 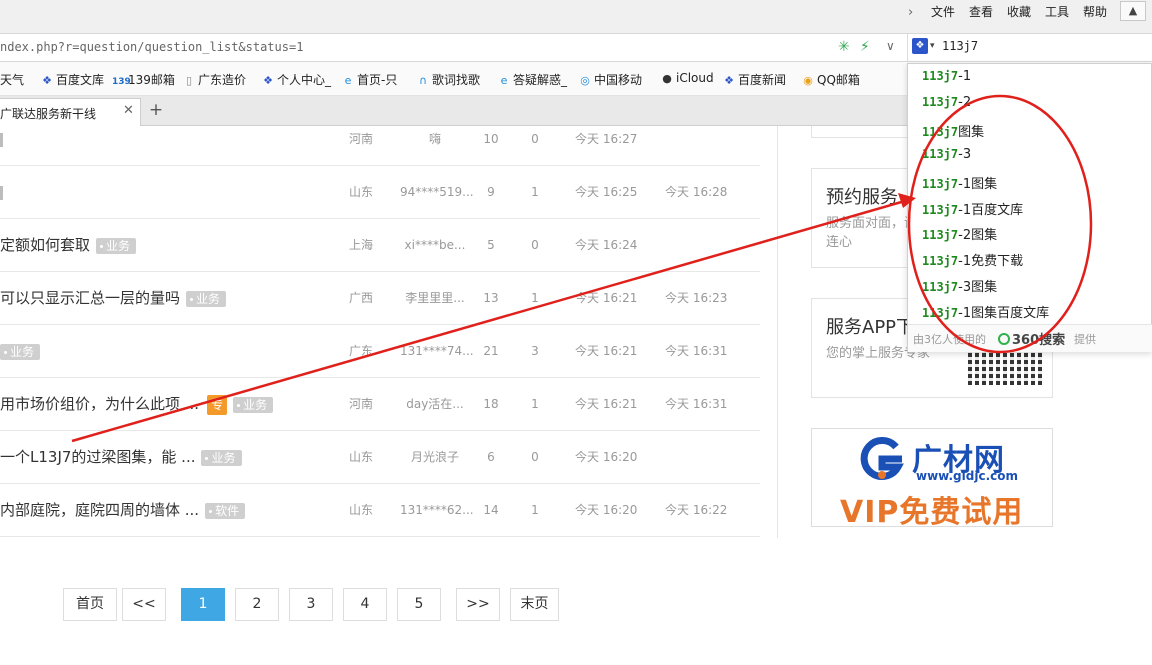 I want to click on menu-favorites: 收藏, so click(x=1019, y=11).